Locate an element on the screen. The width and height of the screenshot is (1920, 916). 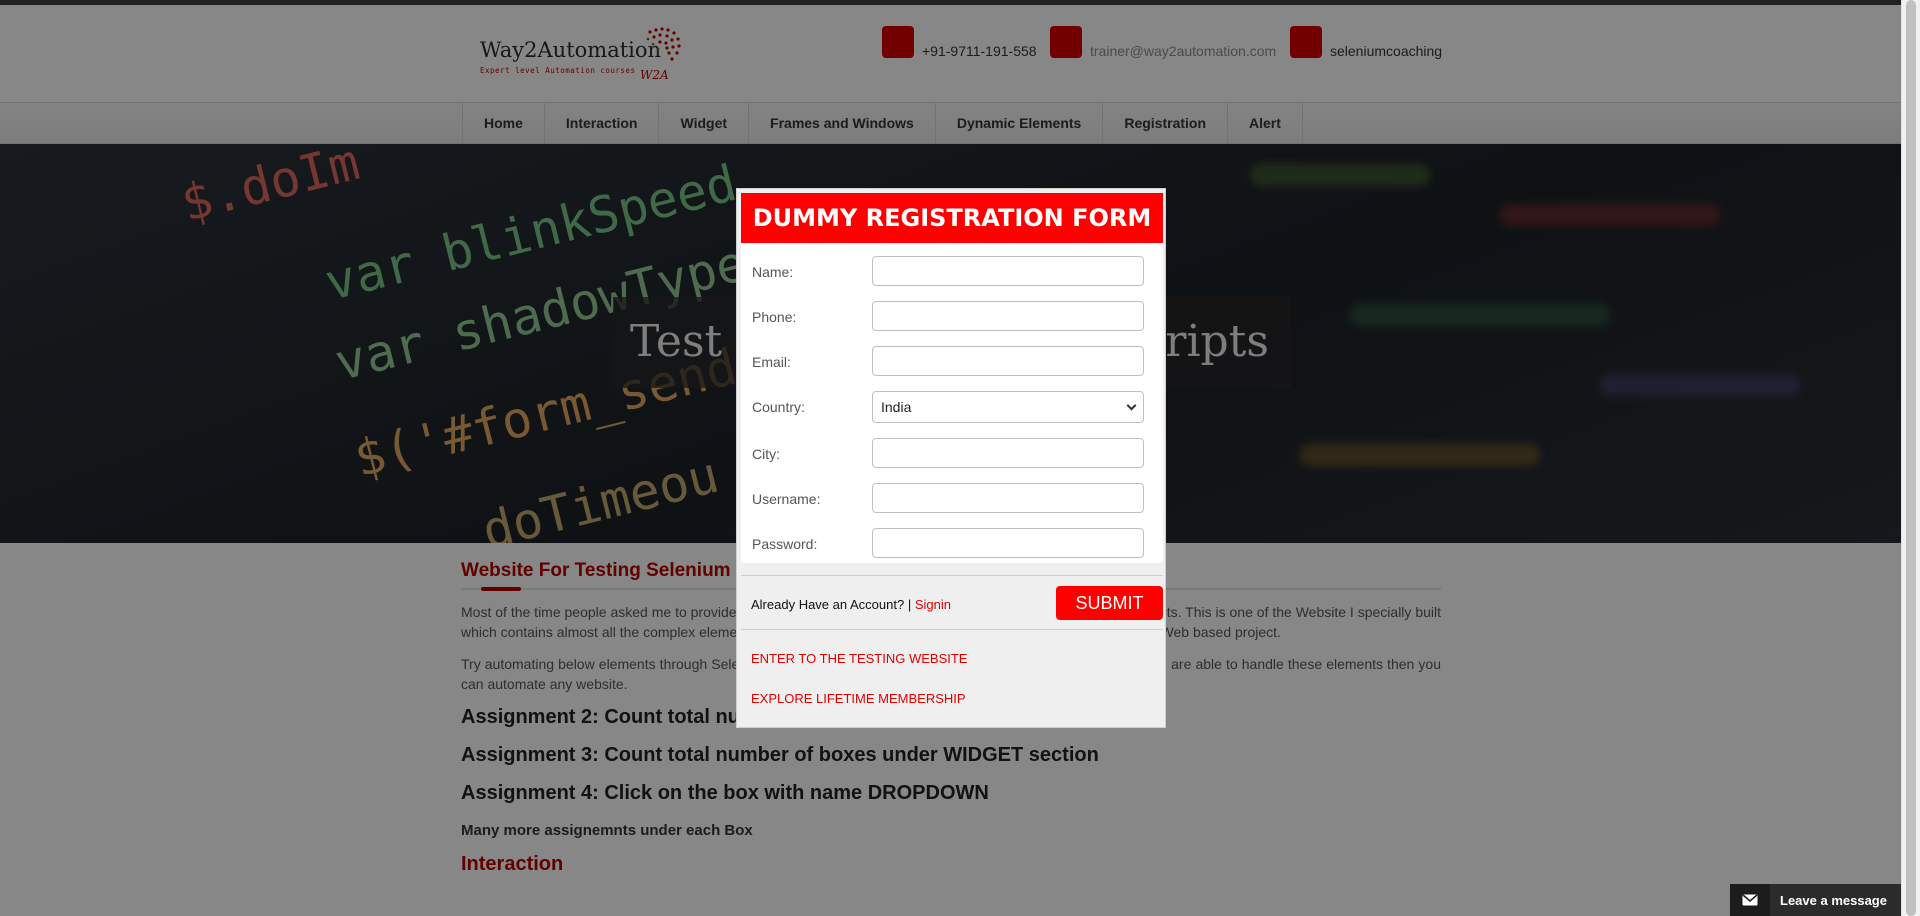
country-selected-value: India is located at coordinates (896, 407).